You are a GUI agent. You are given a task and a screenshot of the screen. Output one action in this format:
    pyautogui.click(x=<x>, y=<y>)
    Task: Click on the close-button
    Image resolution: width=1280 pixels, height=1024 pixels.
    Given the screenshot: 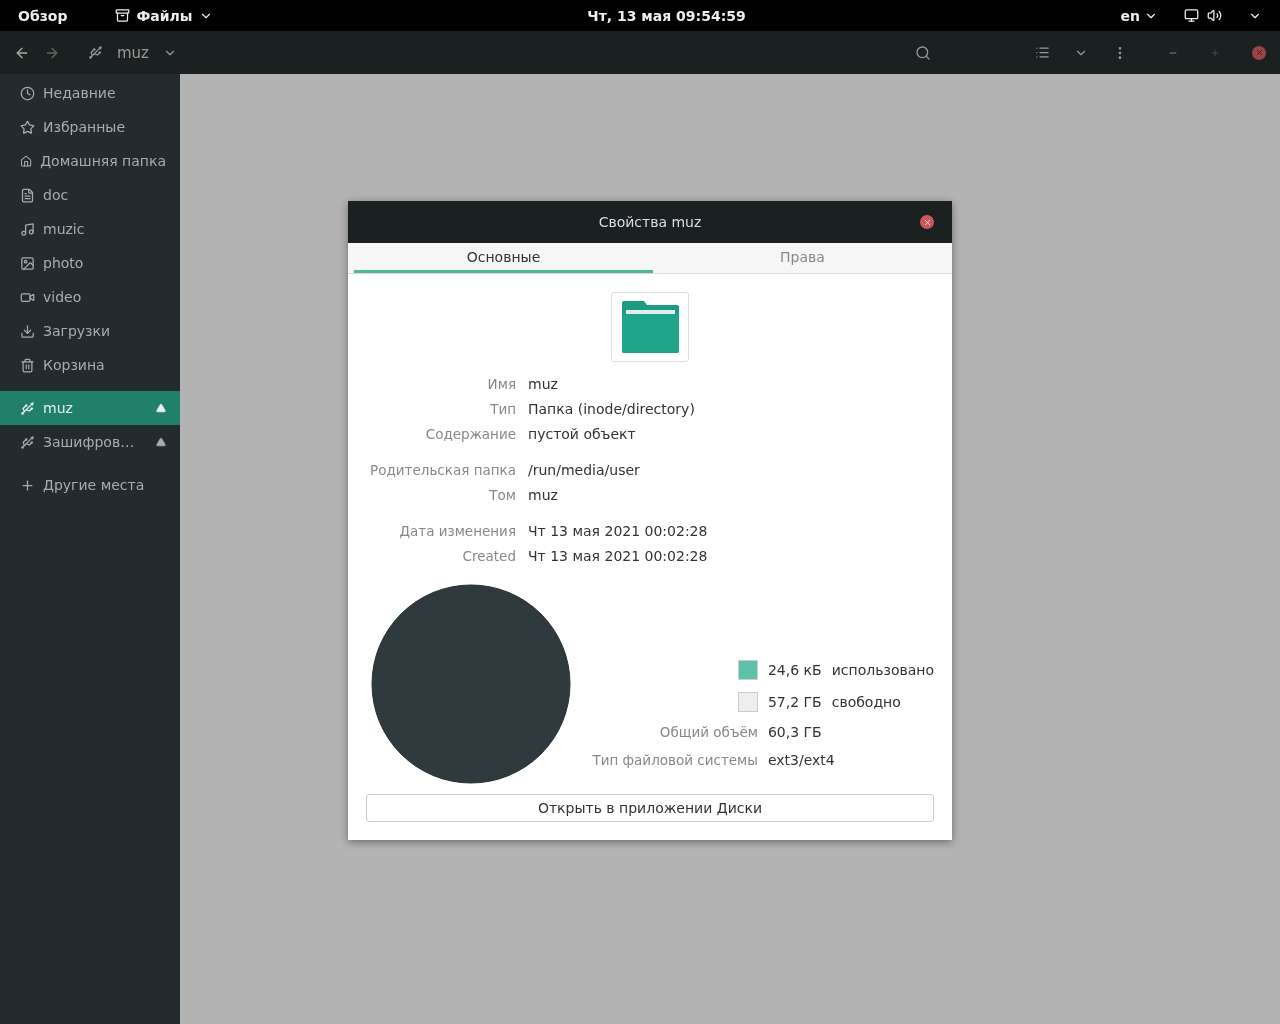 What is the action you would take?
    pyautogui.click(x=927, y=222)
    